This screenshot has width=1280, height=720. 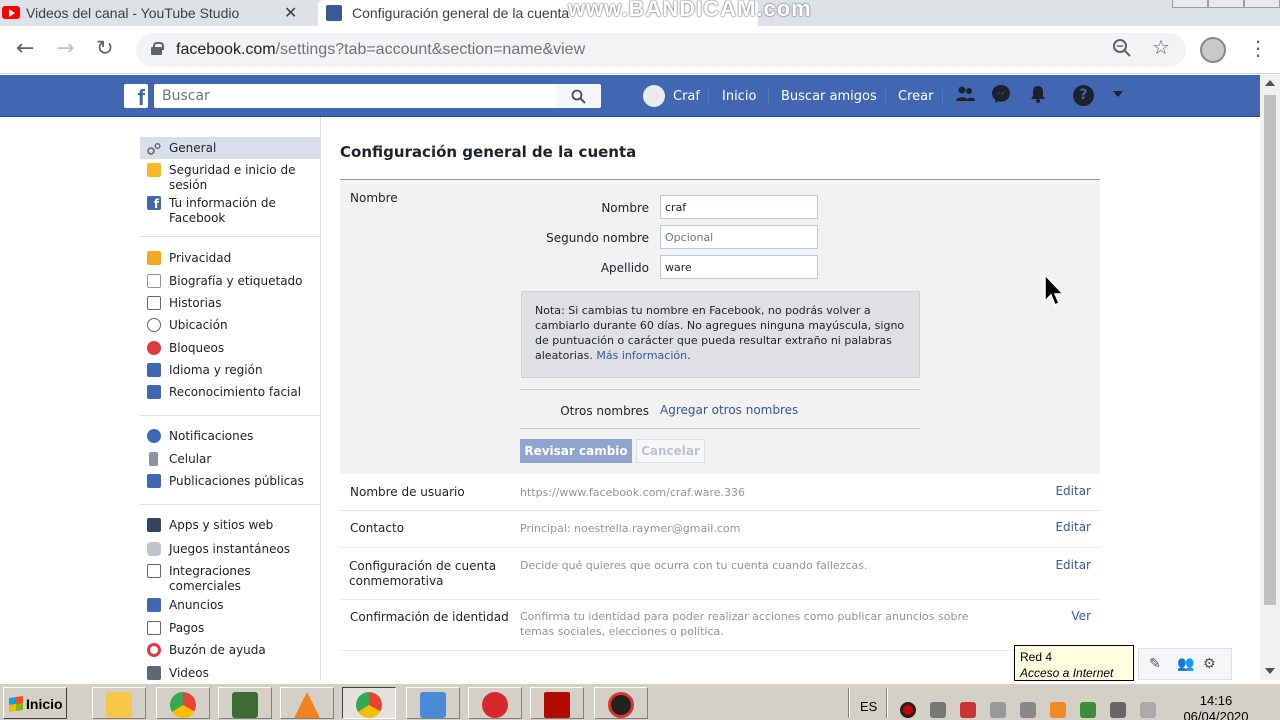 I want to click on profile-avatar-icon, so click(x=1213, y=50).